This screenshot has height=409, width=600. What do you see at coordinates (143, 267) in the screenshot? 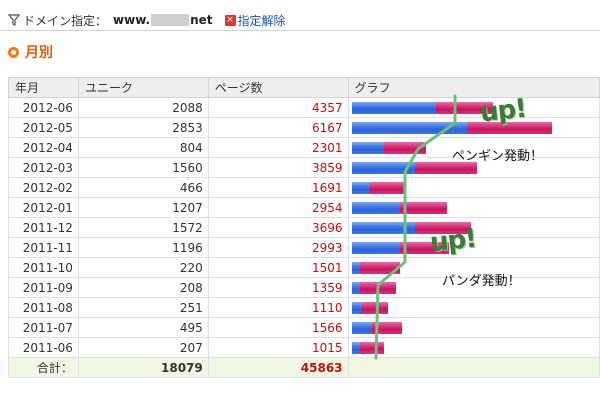
I see `unique-cell: 220` at bounding box center [143, 267].